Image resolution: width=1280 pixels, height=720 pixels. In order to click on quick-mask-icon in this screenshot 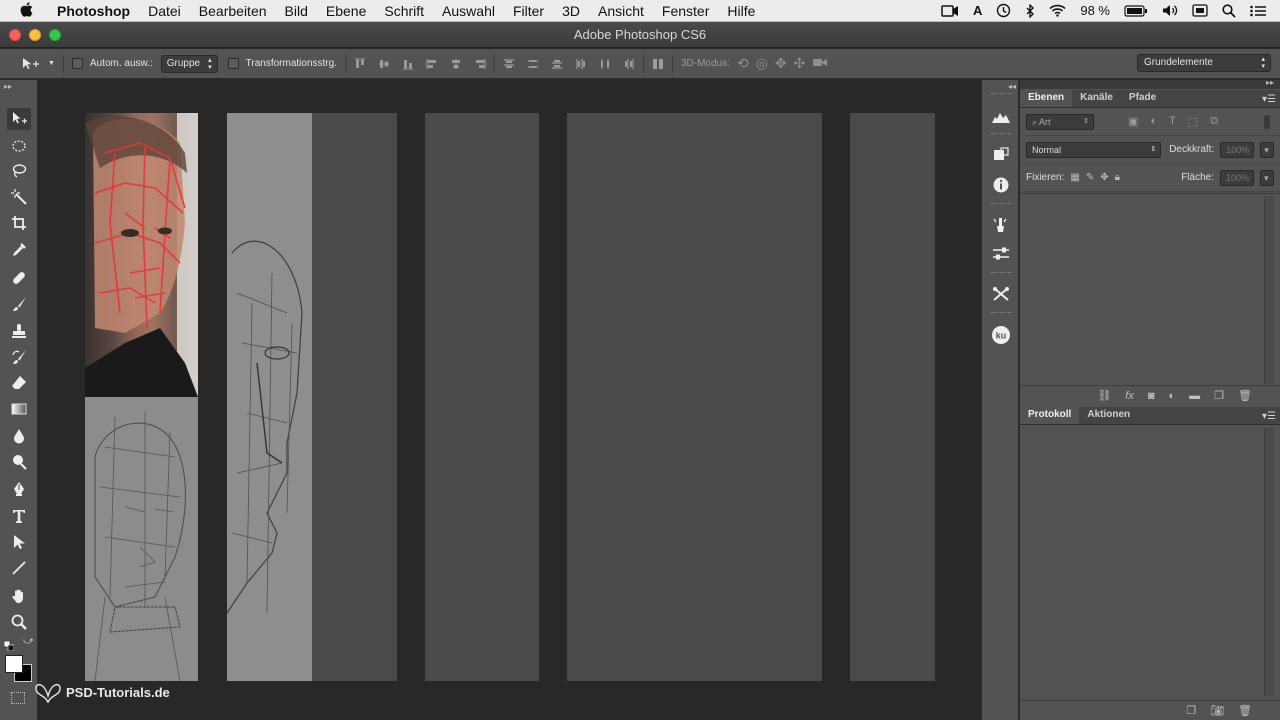, I will do `click(18, 698)`.